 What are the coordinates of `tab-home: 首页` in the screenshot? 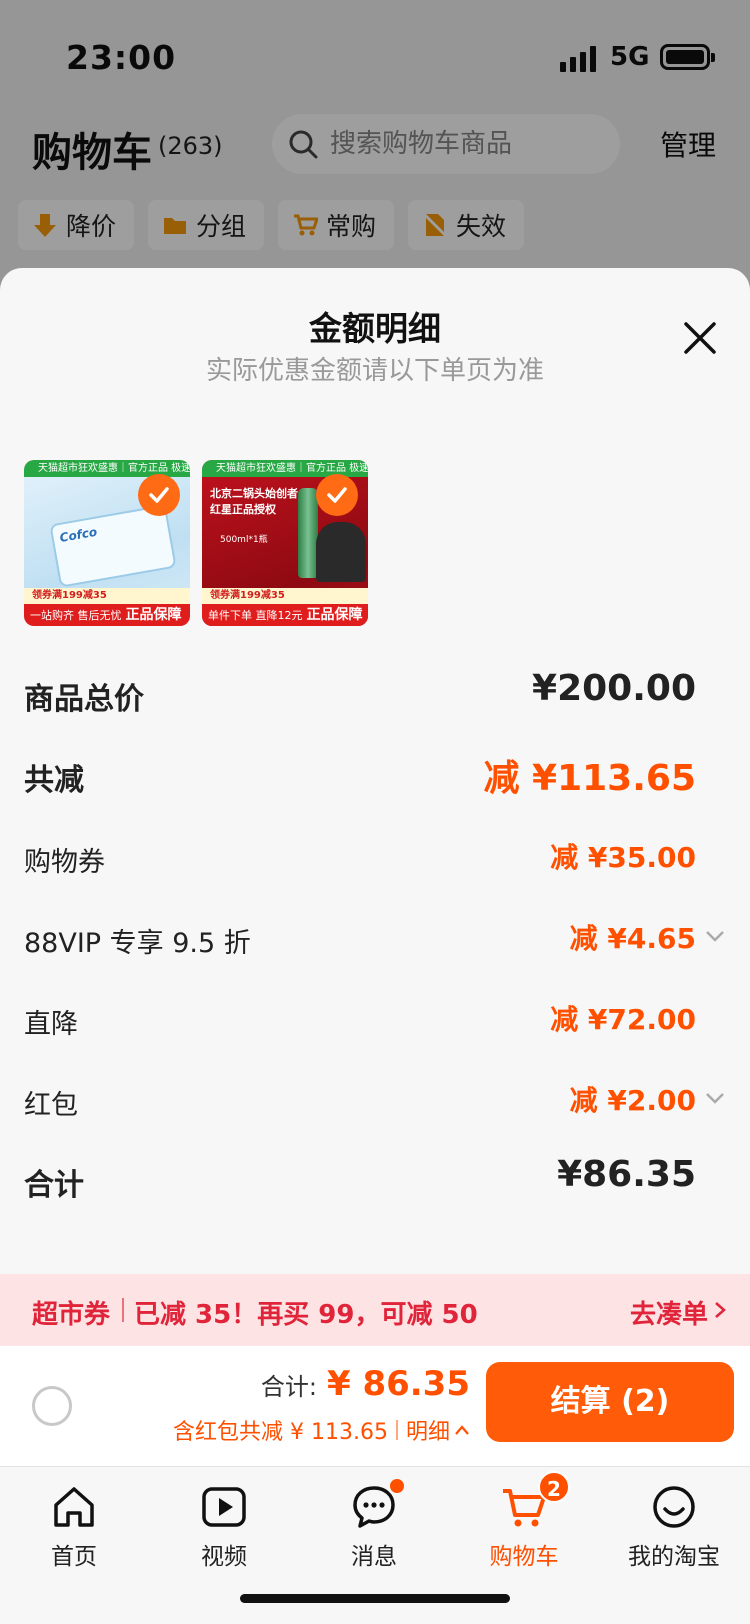 It's located at (74, 1527).